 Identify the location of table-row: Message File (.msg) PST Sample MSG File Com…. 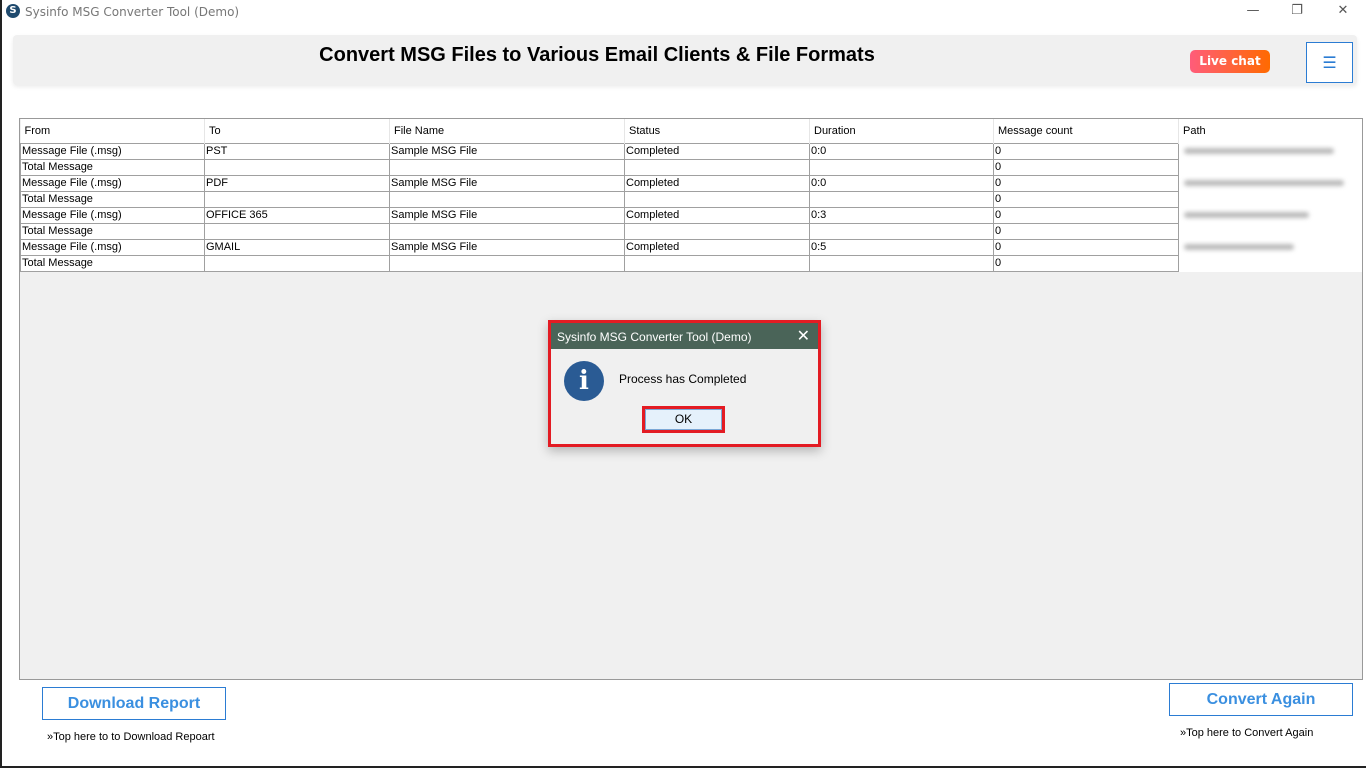
(691, 151).